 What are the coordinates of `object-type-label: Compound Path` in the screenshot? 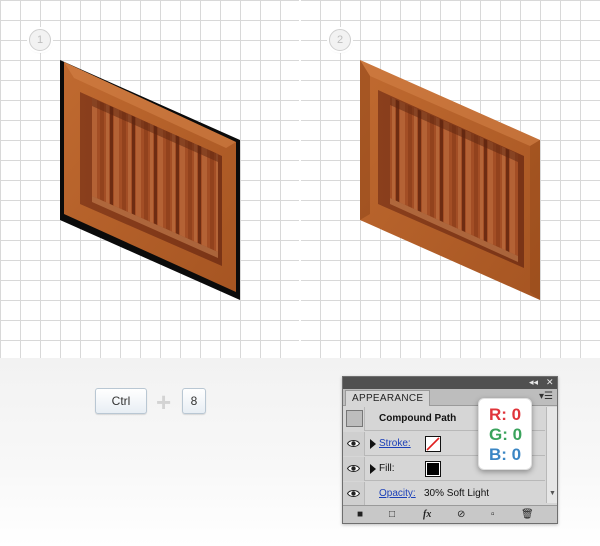 It's located at (418, 418).